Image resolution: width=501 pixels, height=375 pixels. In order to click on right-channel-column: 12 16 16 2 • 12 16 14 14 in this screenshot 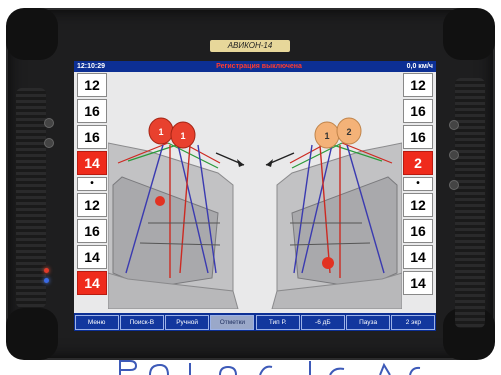, I will do `click(418, 185)`.